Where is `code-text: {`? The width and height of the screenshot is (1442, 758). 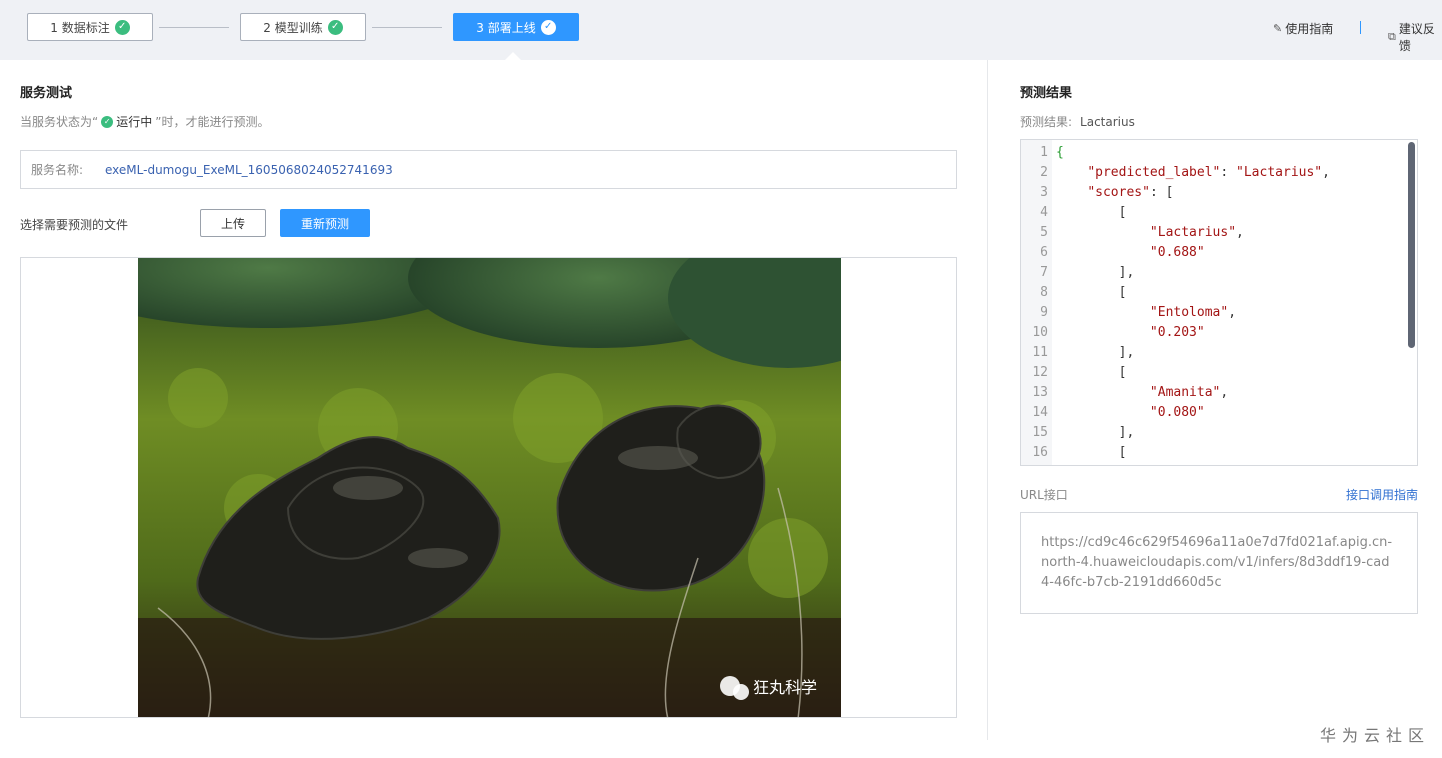
code-text: { is located at coordinates (1060, 152).